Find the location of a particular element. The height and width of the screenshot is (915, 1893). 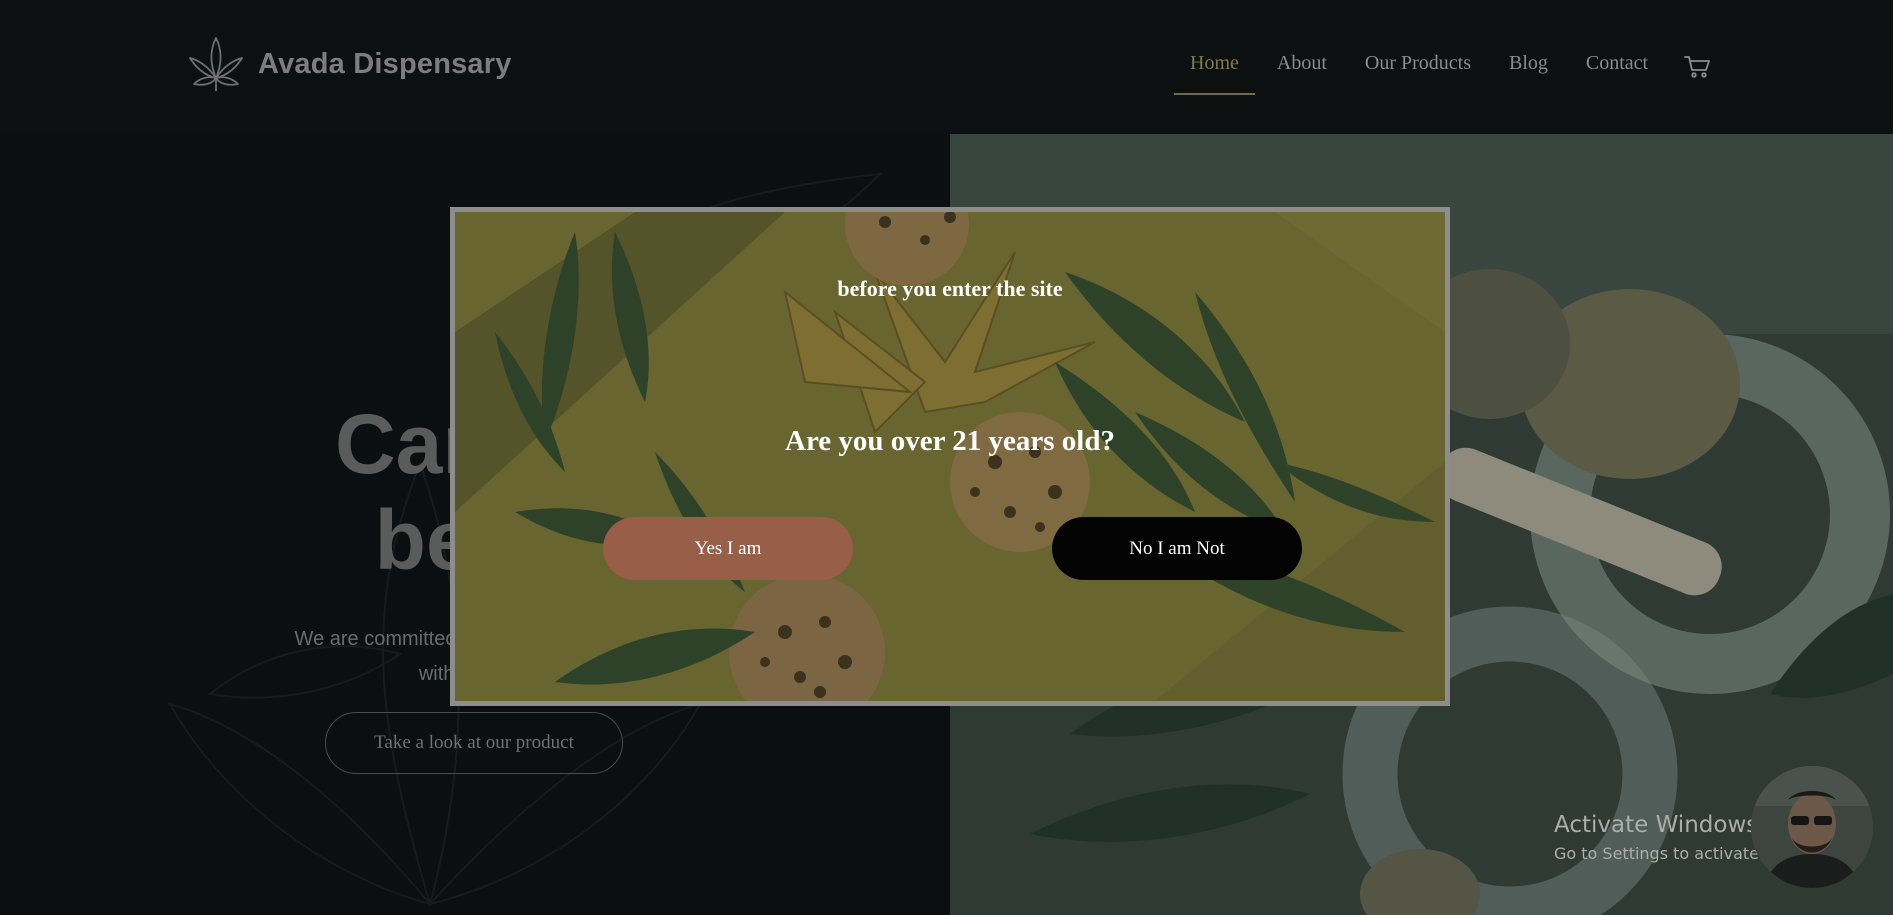

confirm-age-button: Yes I am is located at coordinates (728, 548).